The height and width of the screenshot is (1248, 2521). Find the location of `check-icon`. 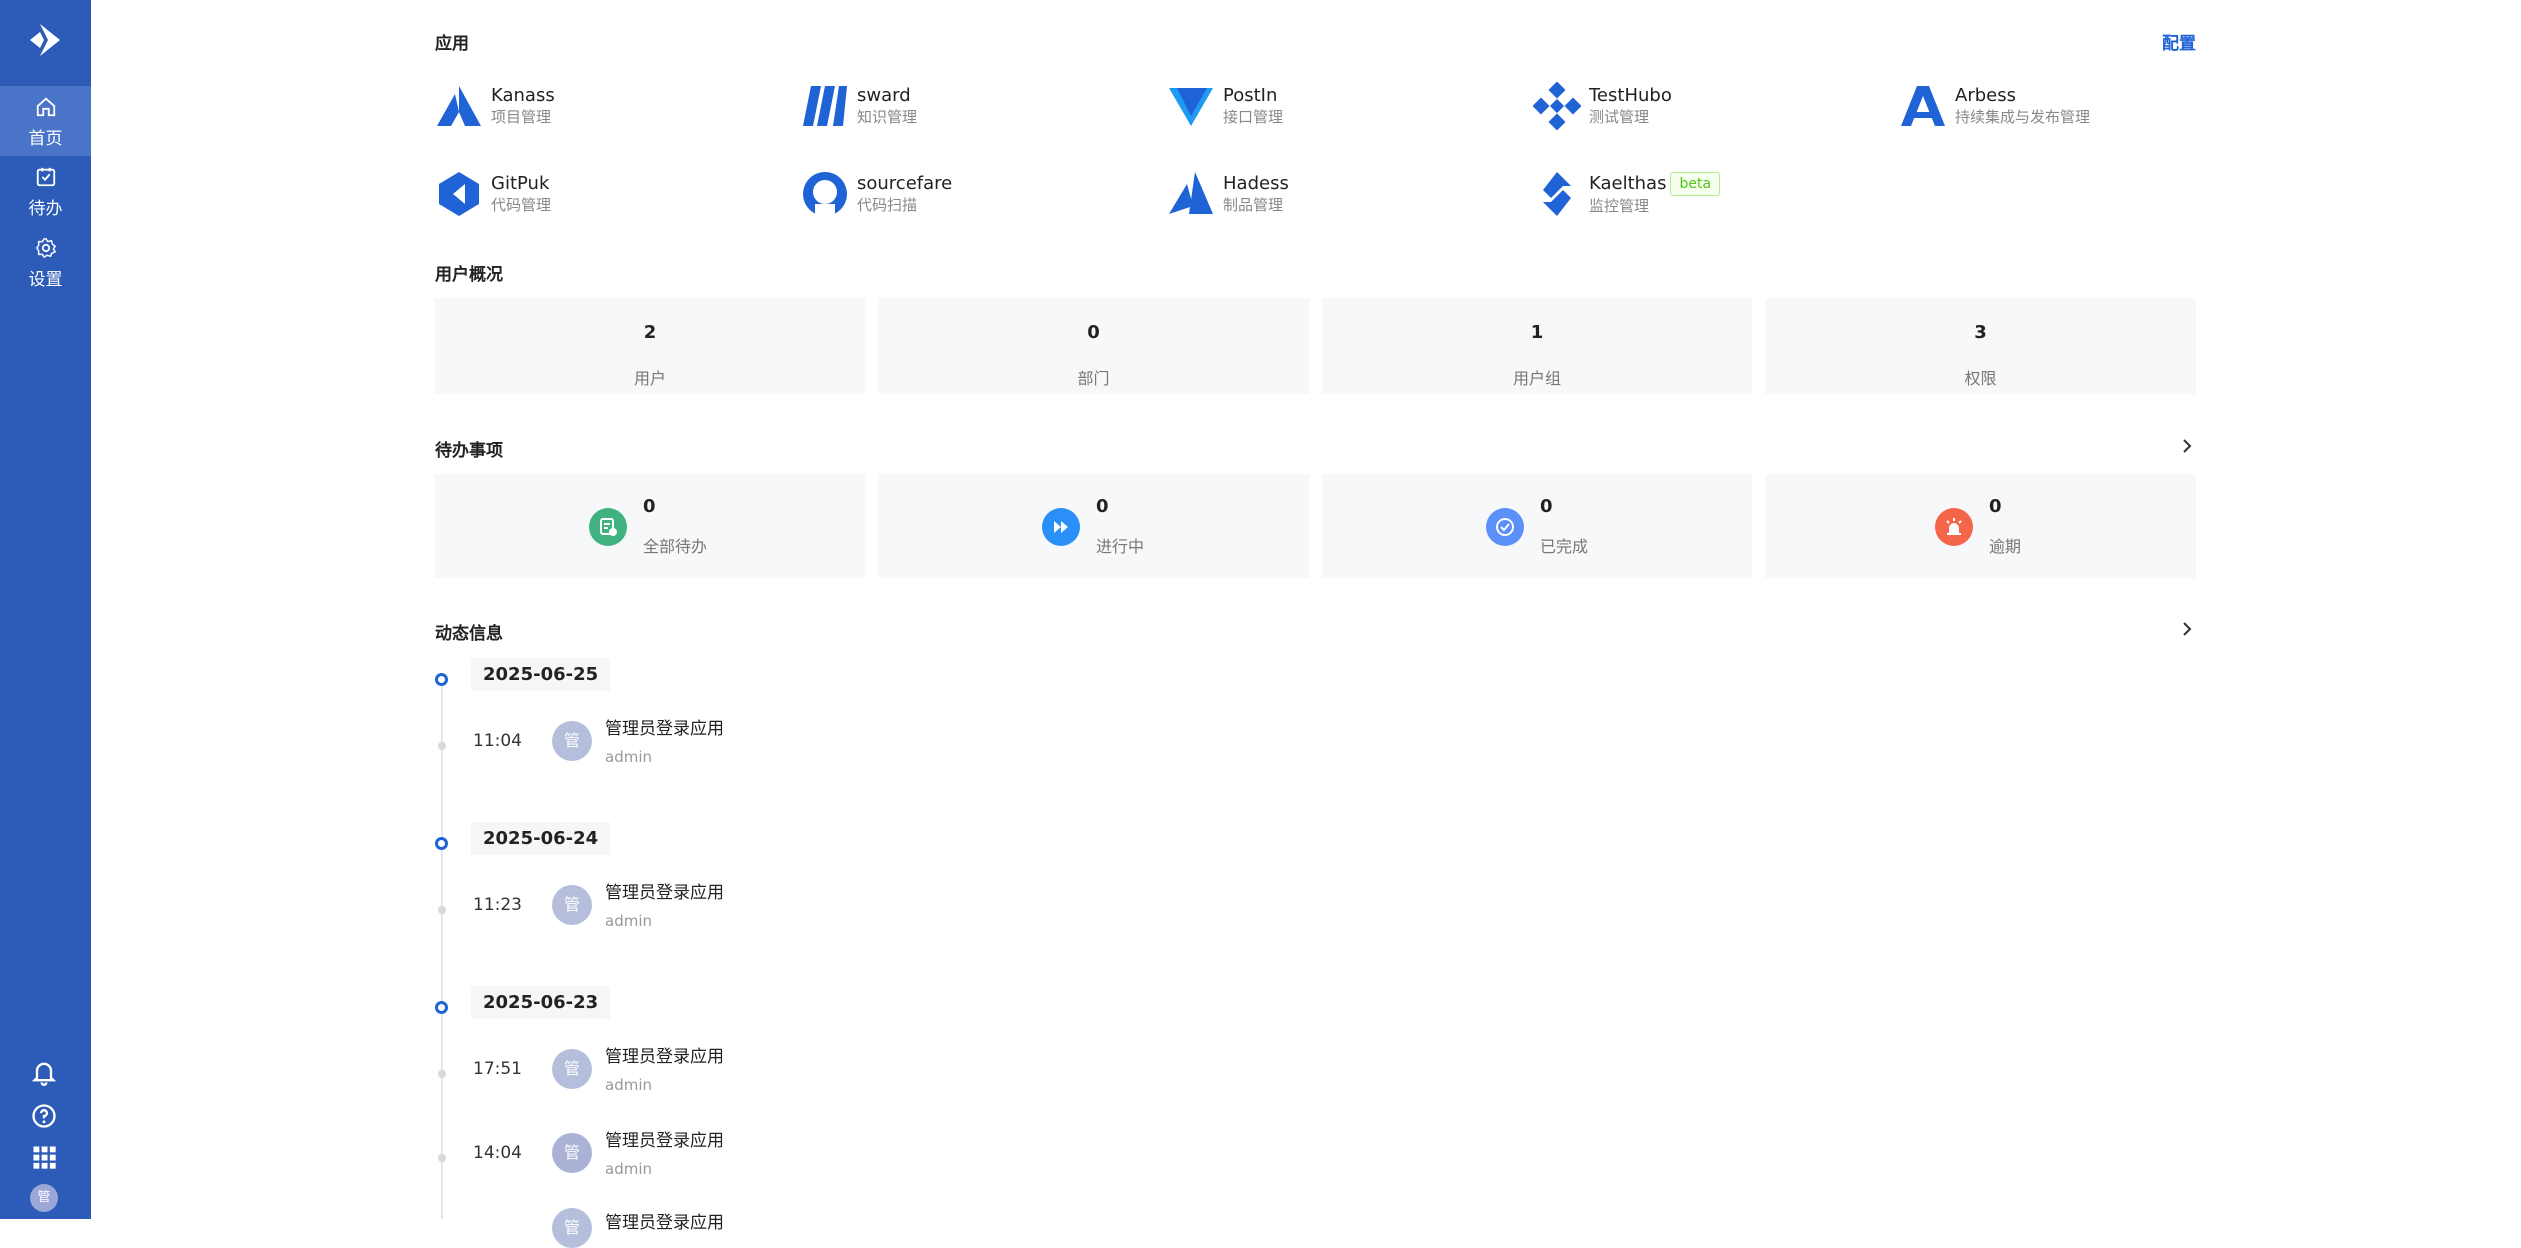

check-icon is located at coordinates (1505, 526).